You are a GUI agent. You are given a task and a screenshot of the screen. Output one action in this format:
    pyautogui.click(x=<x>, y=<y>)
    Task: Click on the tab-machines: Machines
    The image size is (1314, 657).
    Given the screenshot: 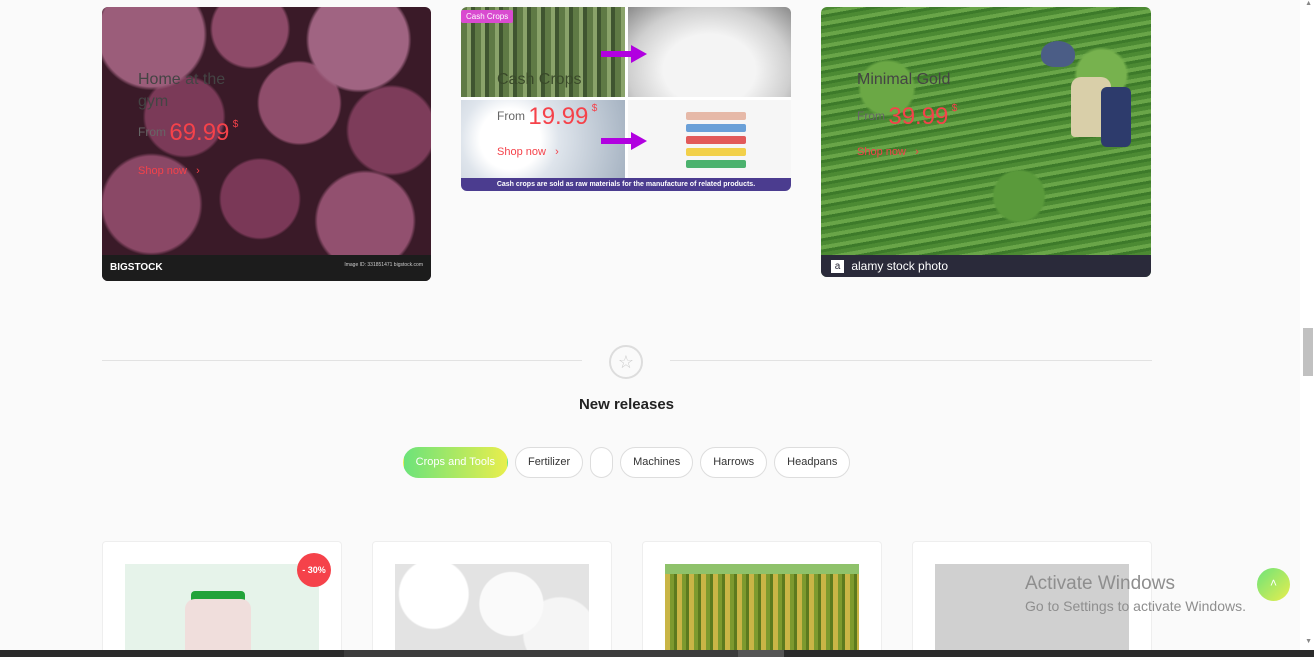 What is the action you would take?
    pyautogui.click(x=657, y=462)
    